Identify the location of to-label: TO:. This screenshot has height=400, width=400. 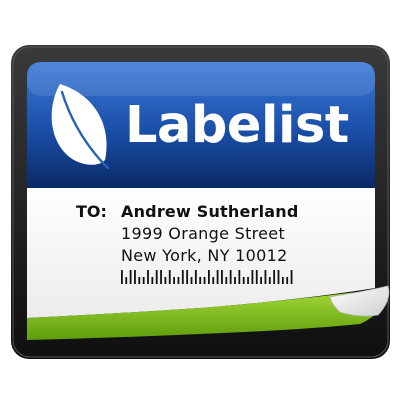
(91, 211).